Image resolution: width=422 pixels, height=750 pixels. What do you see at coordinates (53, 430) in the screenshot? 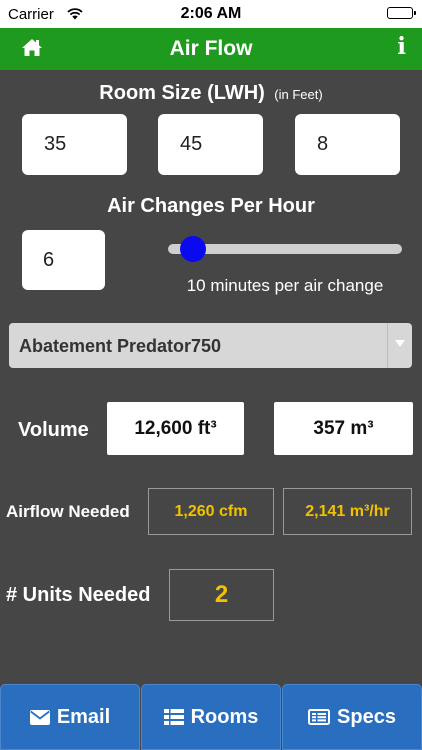
I see `volume-label: Volume` at bounding box center [53, 430].